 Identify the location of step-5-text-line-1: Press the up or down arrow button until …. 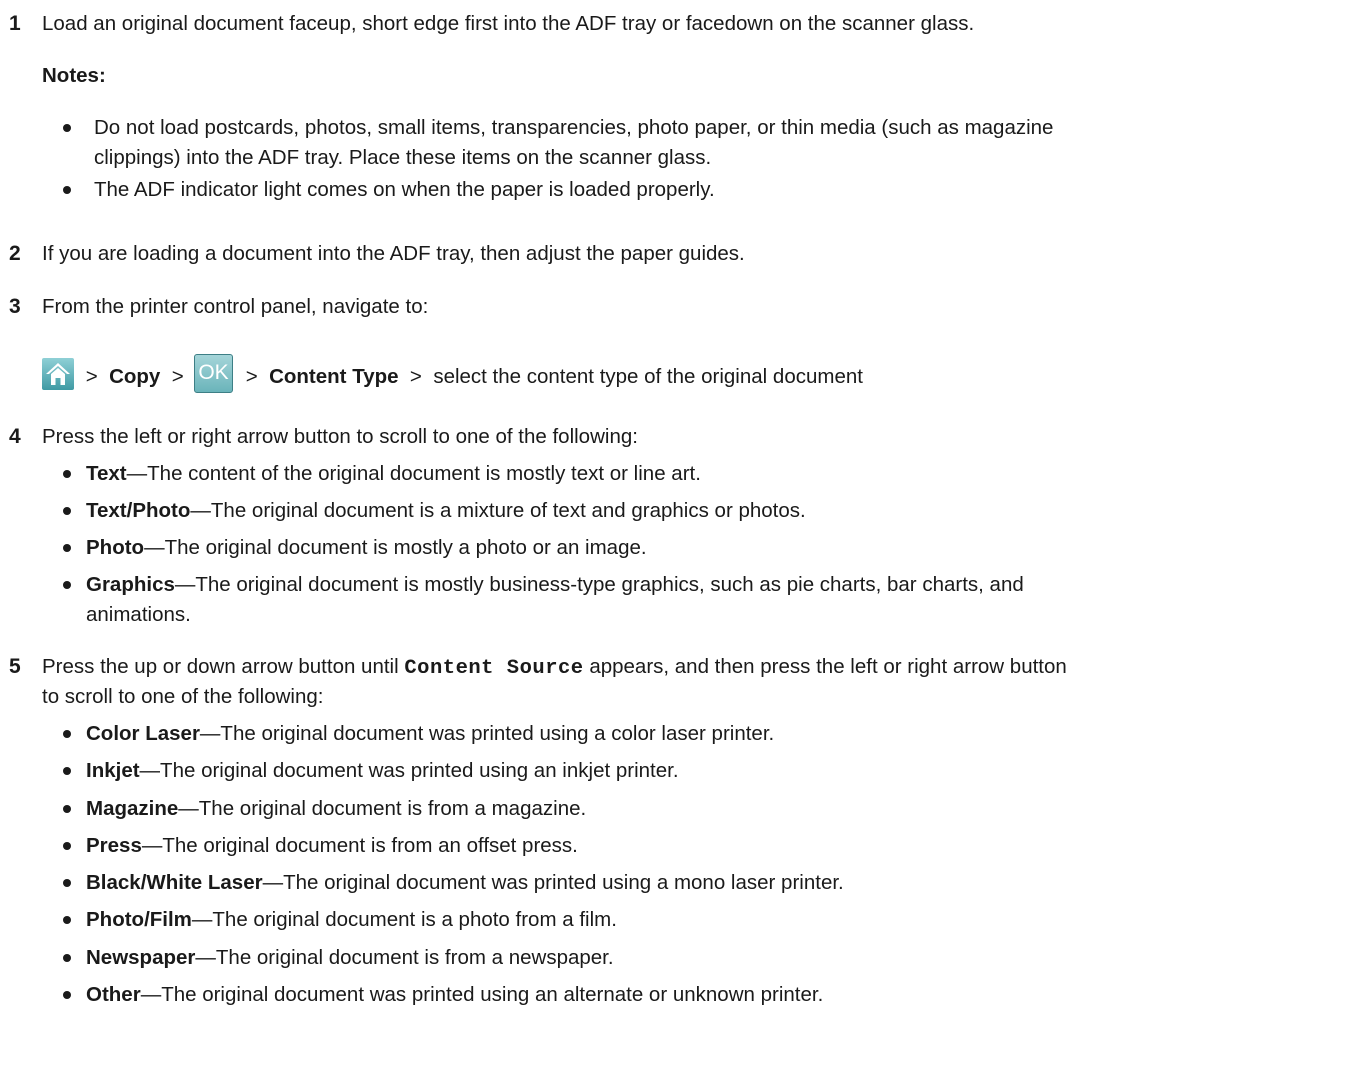
(554, 668).